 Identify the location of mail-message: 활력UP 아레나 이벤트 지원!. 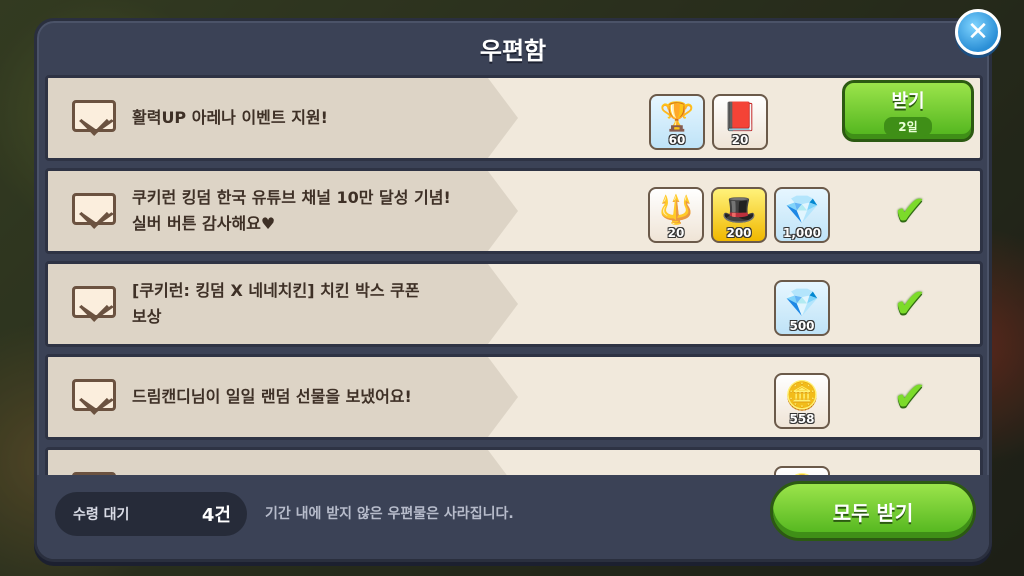
(230, 117).